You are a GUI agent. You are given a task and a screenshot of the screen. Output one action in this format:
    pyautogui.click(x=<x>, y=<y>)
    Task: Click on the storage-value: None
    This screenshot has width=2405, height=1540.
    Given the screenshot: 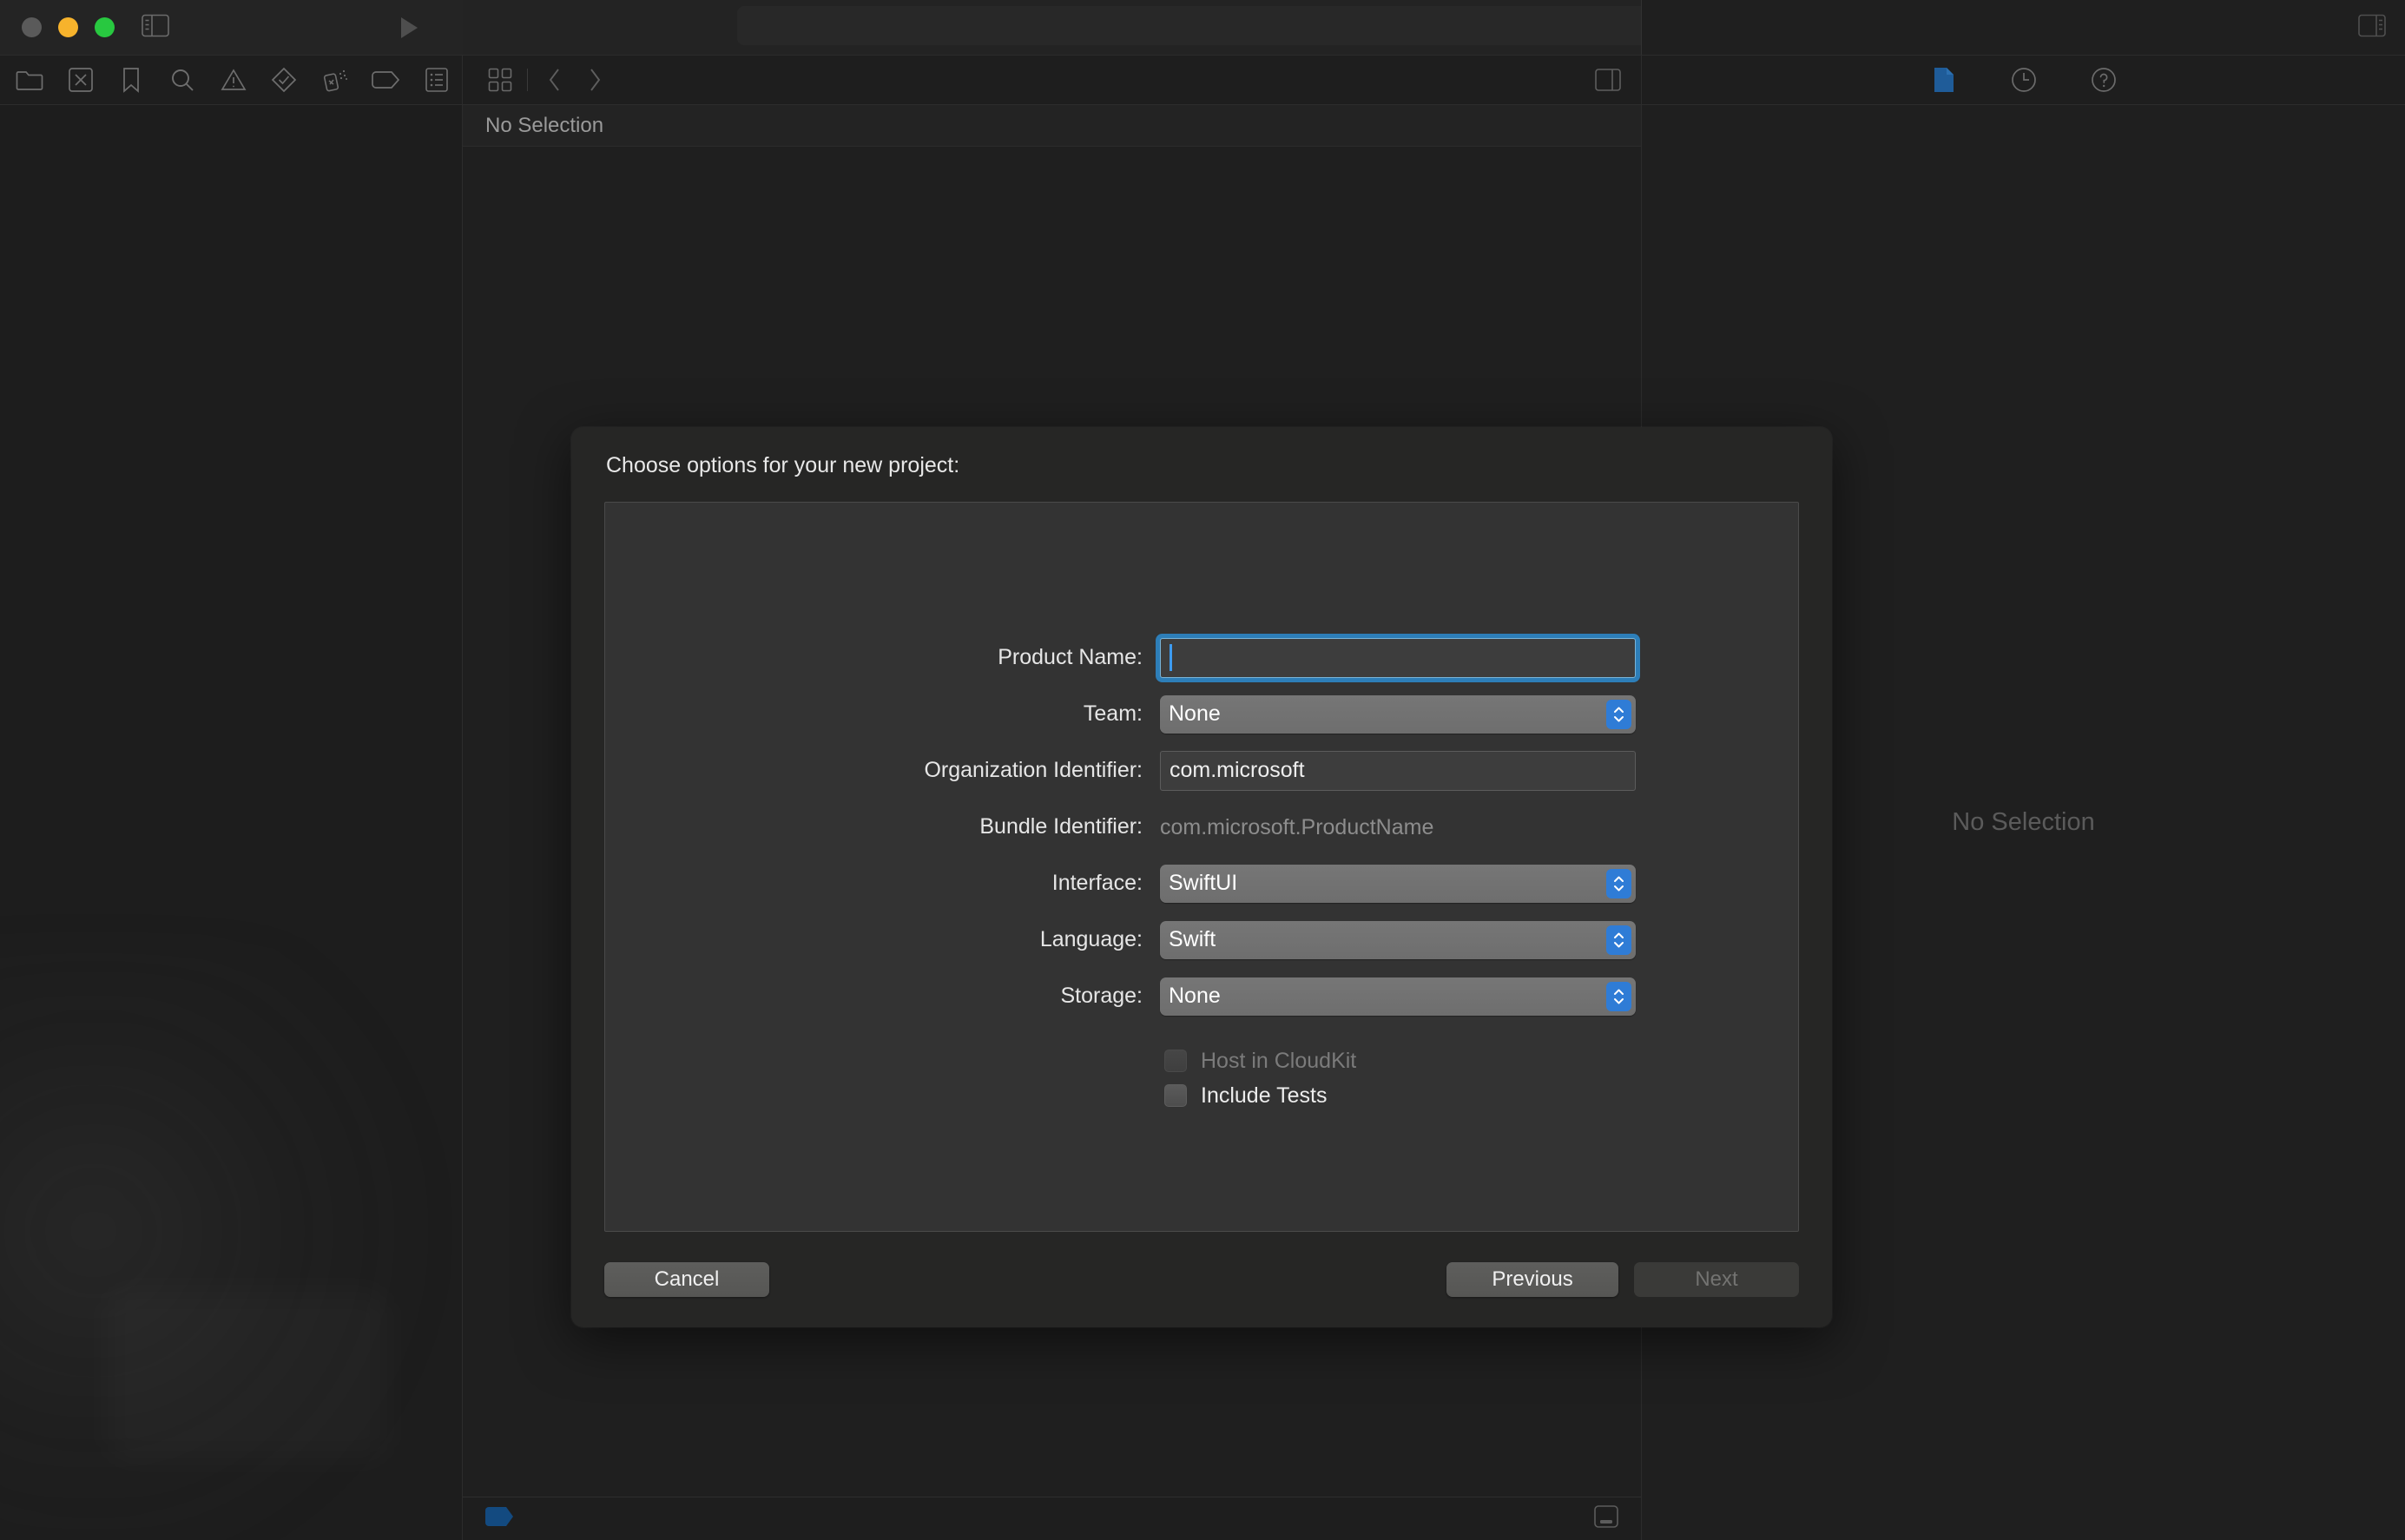 What is the action you would take?
    pyautogui.click(x=1195, y=996)
    